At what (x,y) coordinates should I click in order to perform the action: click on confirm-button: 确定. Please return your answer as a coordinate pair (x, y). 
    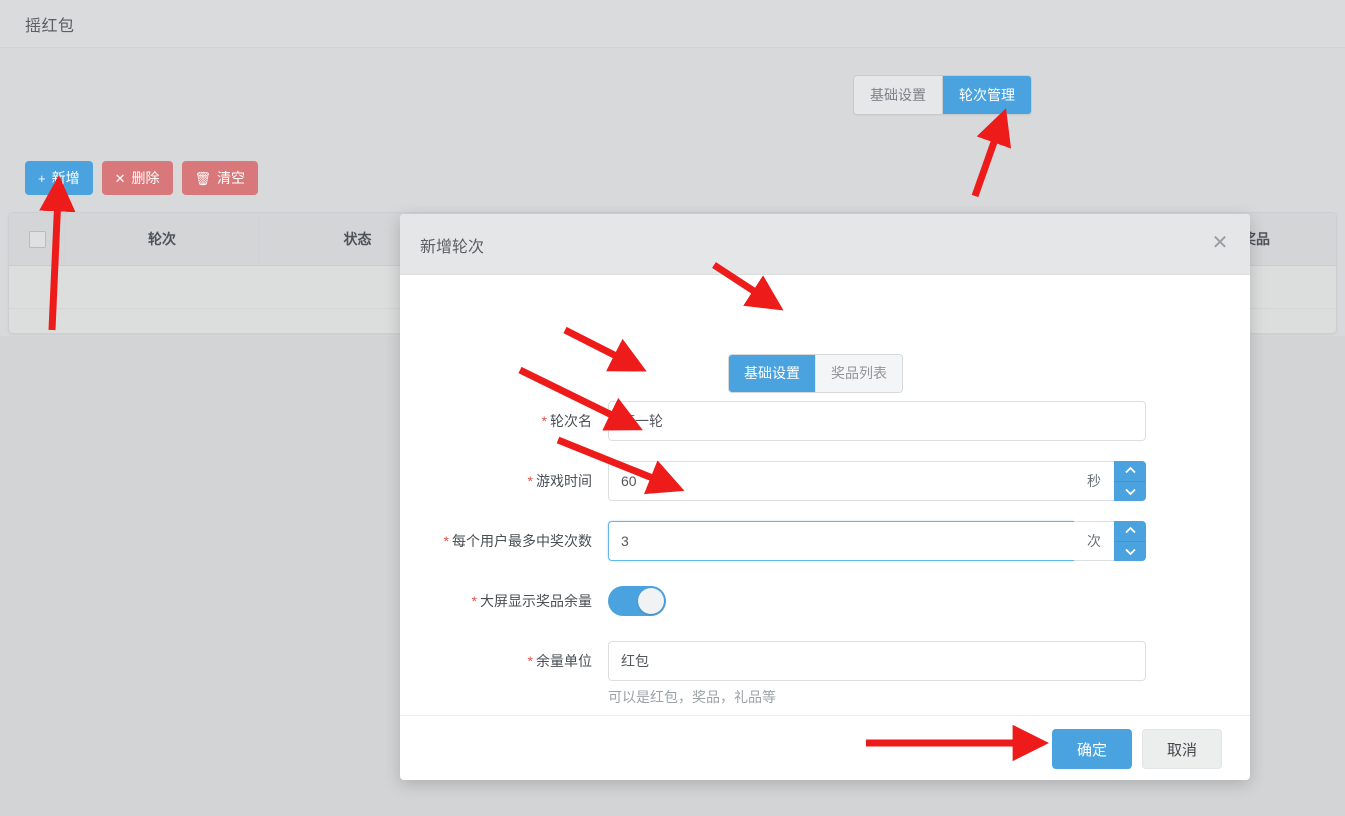
    Looking at the image, I should click on (1092, 749).